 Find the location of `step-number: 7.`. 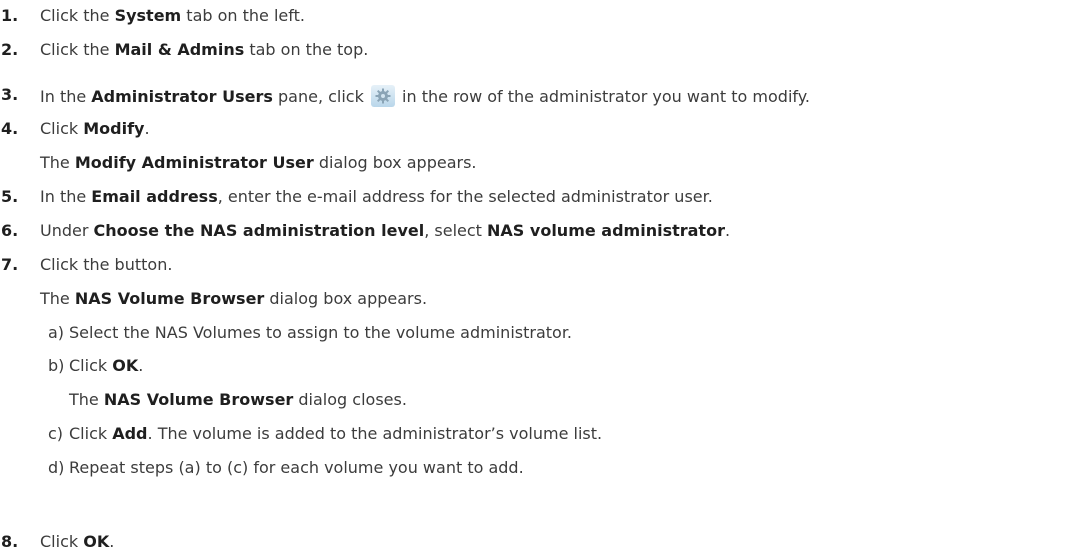

step-number: 7. is located at coordinates (10, 264).